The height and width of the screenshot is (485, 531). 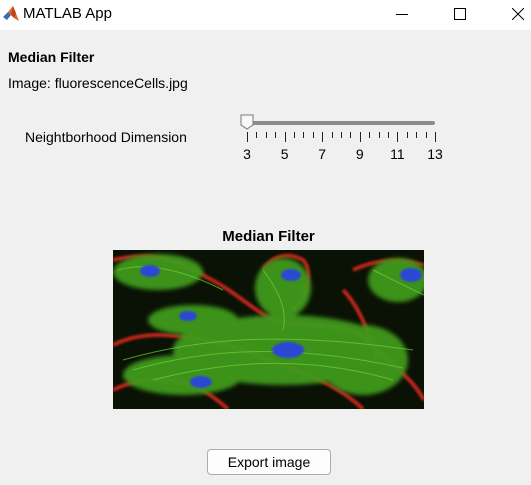 I want to click on maximize-icon, so click(x=460, y=14).